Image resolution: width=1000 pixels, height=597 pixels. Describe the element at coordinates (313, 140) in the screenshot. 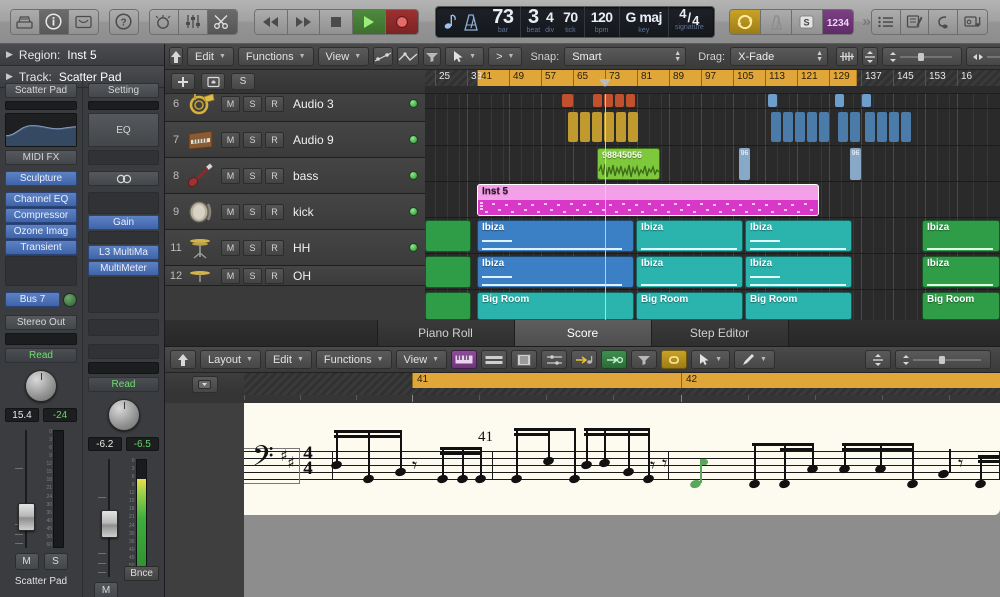

I see `track-name: Audio 9` at that location.